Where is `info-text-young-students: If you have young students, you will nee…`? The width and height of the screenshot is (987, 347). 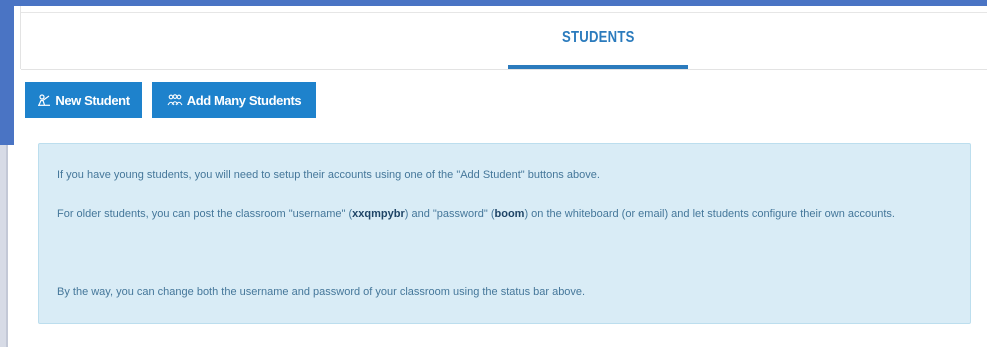
info-text-young-students: If you have young students, you will nee… is located at coordinates (328, 175).